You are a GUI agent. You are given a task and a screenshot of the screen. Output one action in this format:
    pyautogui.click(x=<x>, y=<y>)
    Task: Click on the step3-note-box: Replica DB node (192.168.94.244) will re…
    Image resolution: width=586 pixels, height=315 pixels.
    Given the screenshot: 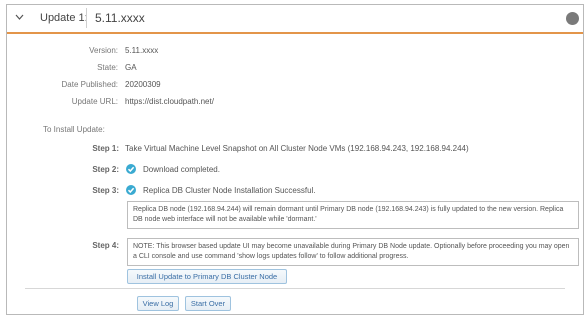 What is the action you would take?
    pyautogui.click(x=353, y=215)
    